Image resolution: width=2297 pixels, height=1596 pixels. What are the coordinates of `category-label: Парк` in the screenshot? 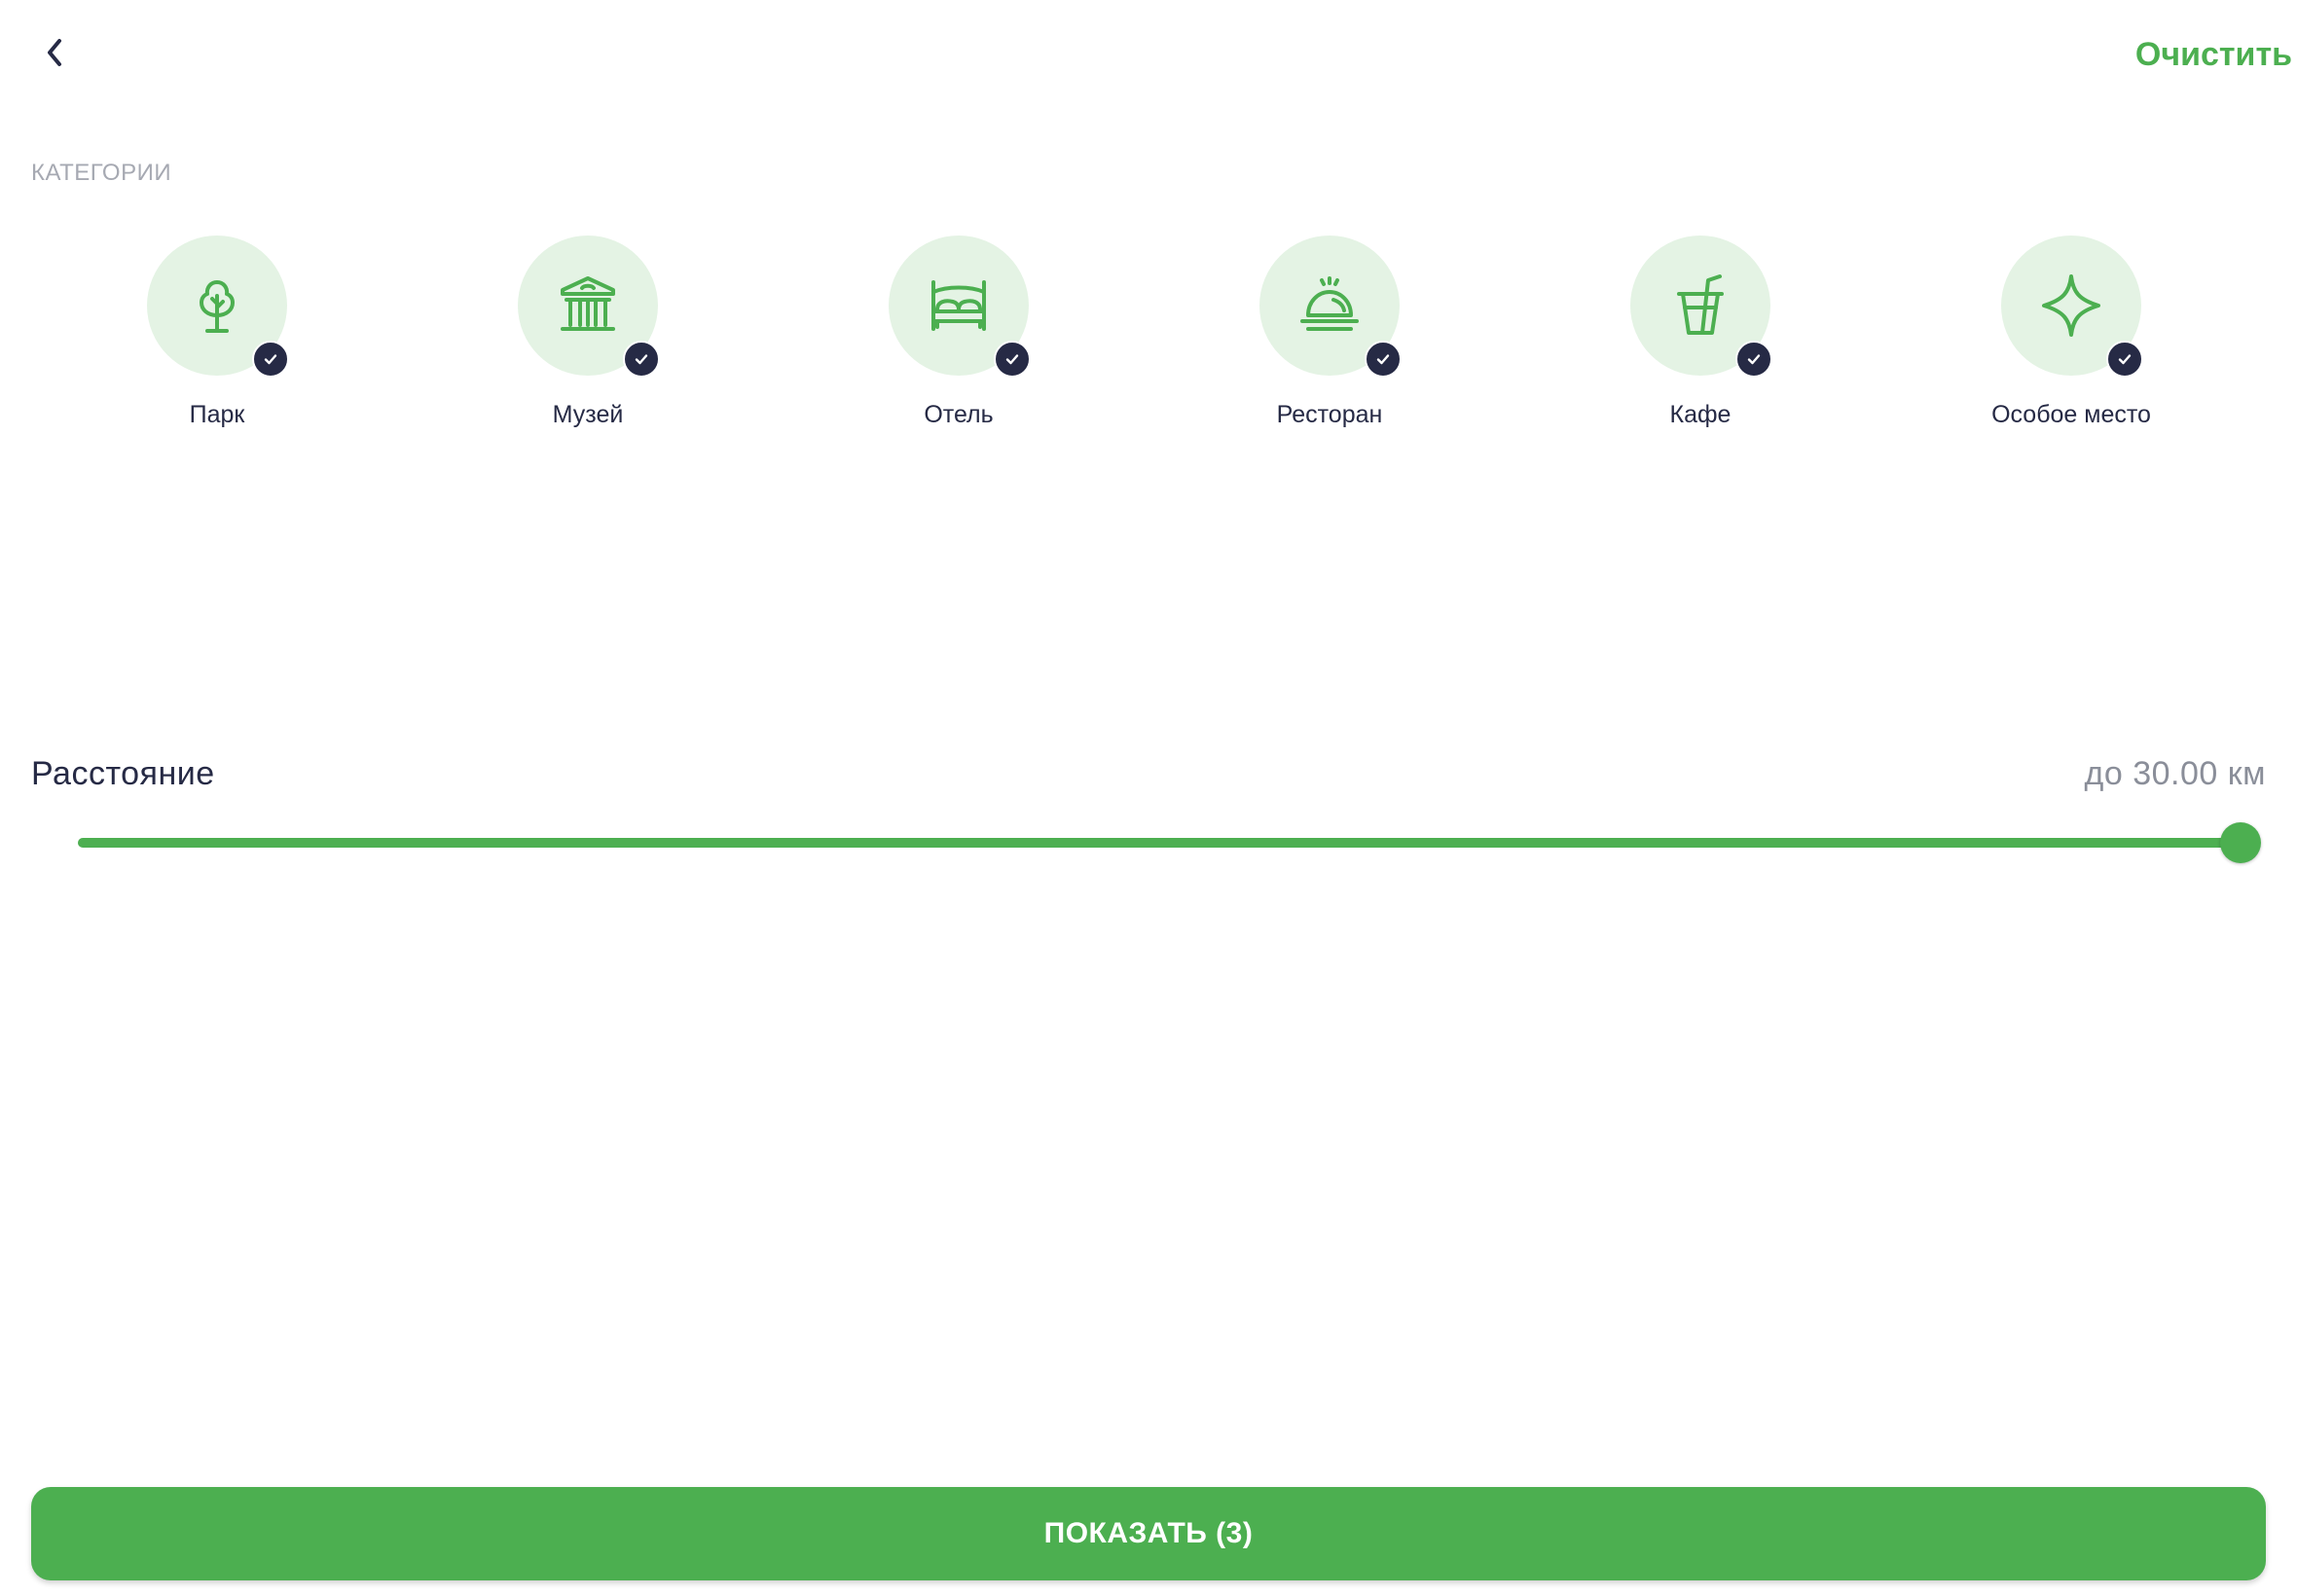 It's located at (217, 414).